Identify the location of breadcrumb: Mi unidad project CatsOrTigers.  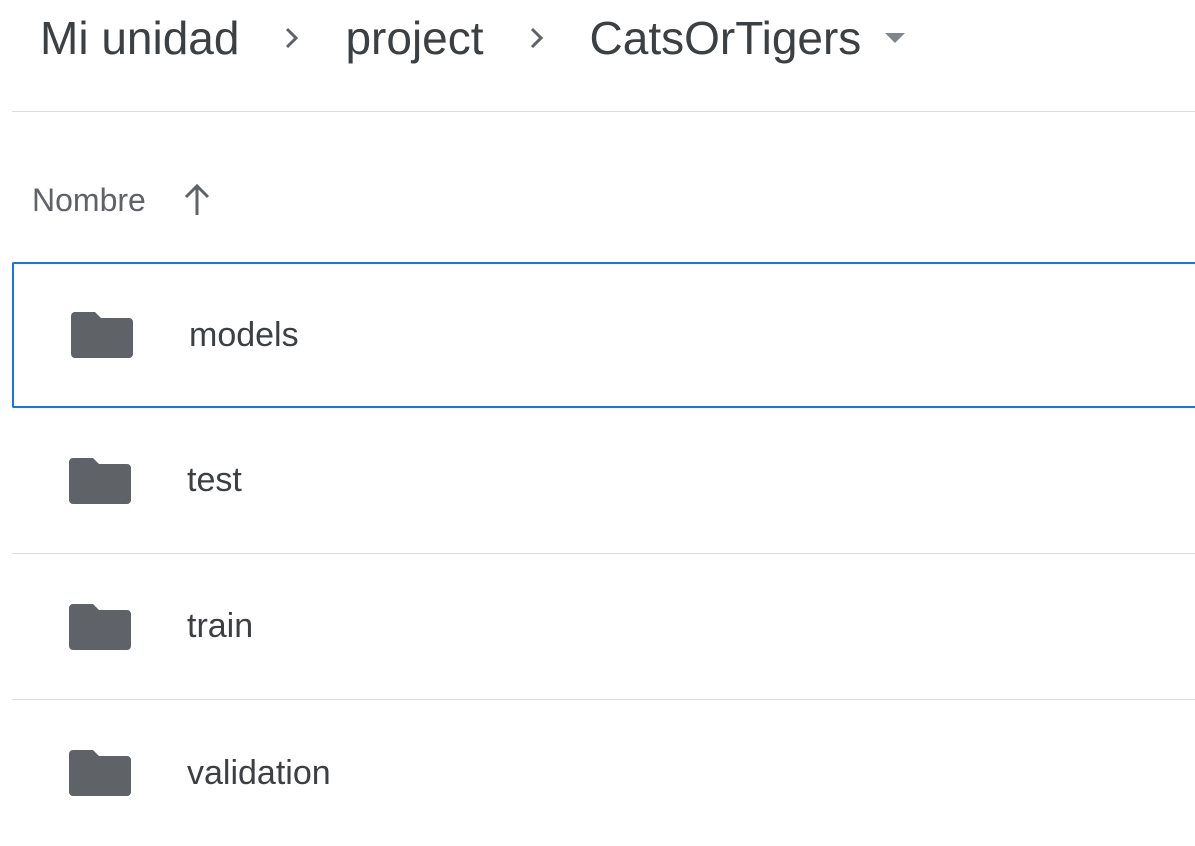
(473, 38).